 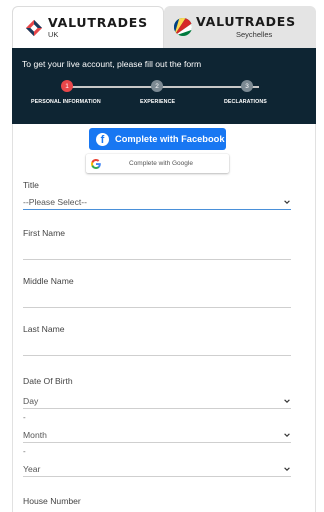 I want to click on dob-month-select: Month, so click(x=157, y=435).